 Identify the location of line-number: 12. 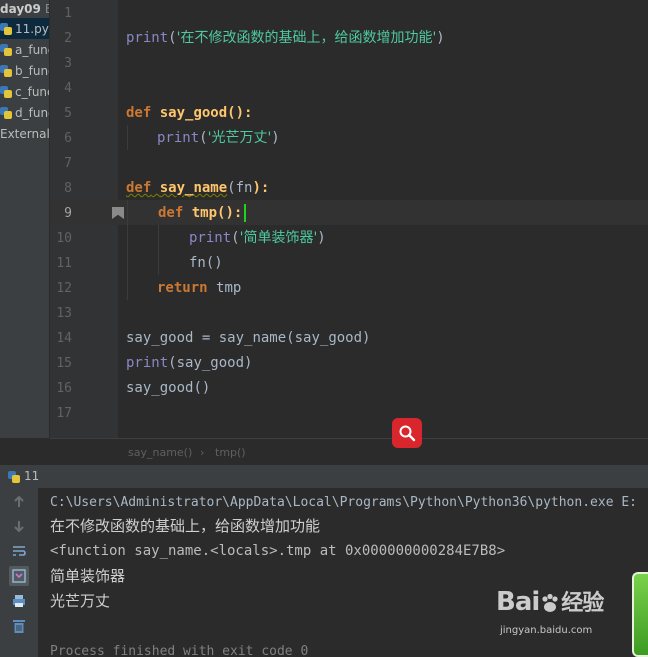
(64, 288).